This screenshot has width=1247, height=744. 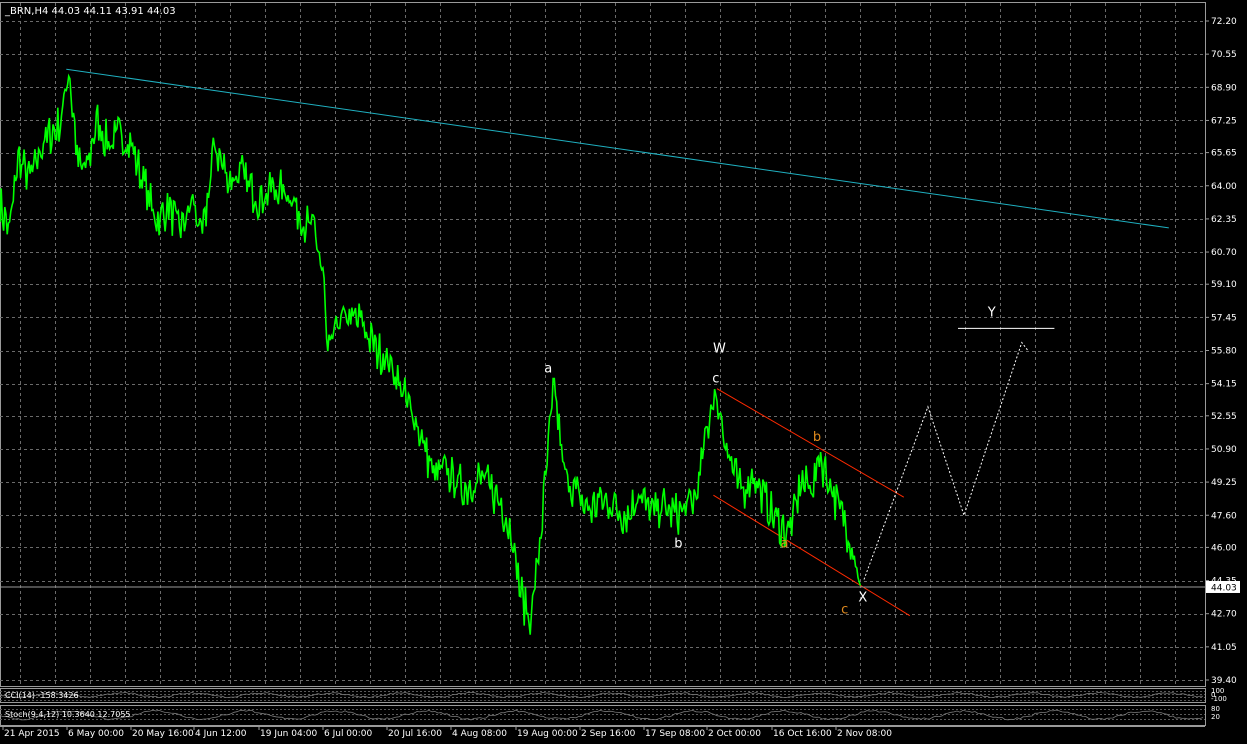 What do you see at coordinates (1224, 548) in the screenshot?
I see `price-tick-label: 46.00` at bounding box center [1224, 548].